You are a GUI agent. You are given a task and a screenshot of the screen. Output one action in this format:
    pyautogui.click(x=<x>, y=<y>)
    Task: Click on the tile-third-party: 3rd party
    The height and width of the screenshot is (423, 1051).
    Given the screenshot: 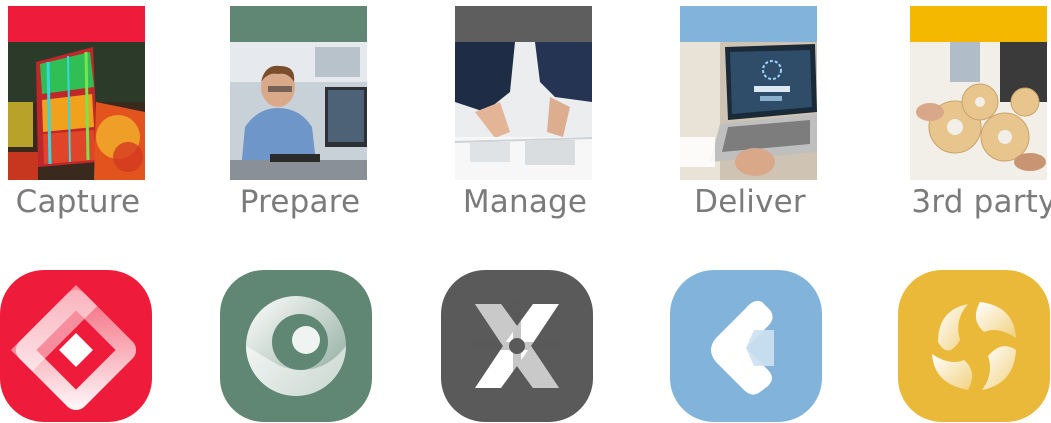 What is the action you would take?
    pyautogui.click(x=974, y=211)
    